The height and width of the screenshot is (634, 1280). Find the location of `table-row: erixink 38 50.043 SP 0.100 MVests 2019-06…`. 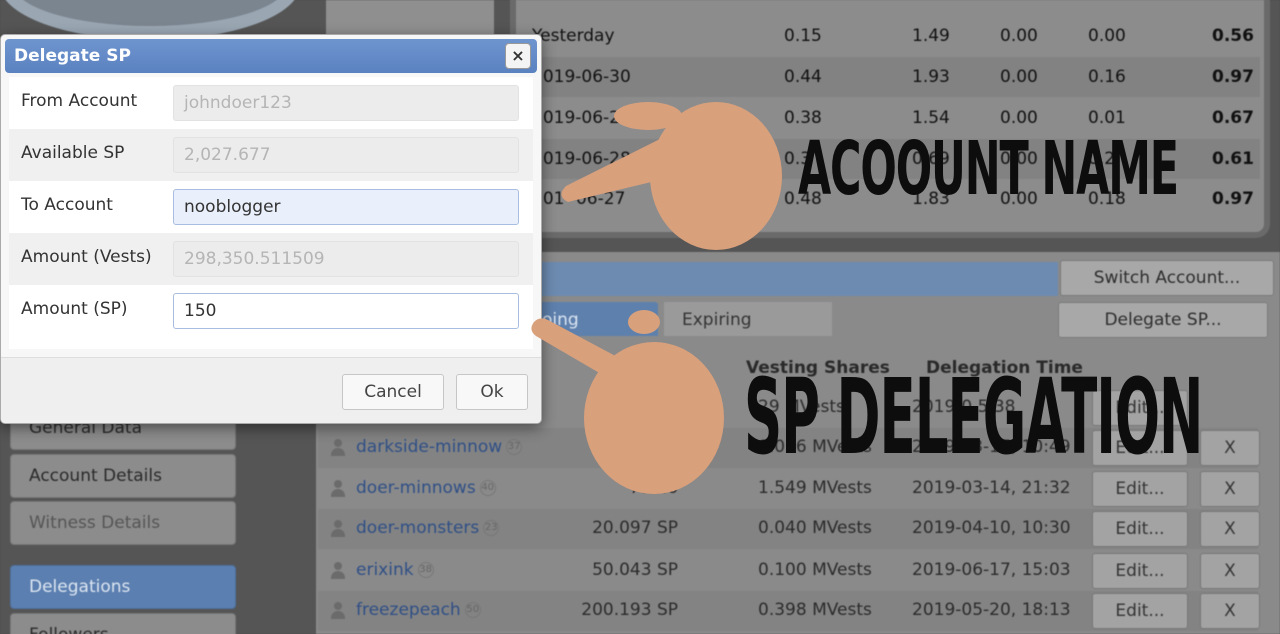

table-row: erixink 38 50.043 SP 0.100 MVests 2019-06… is located at coordinates (789, 571).